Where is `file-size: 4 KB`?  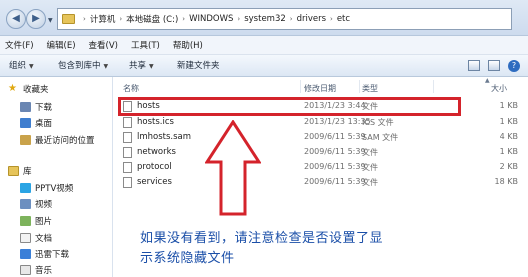 file-size: 4 KB is located at coordinates (508, 136).